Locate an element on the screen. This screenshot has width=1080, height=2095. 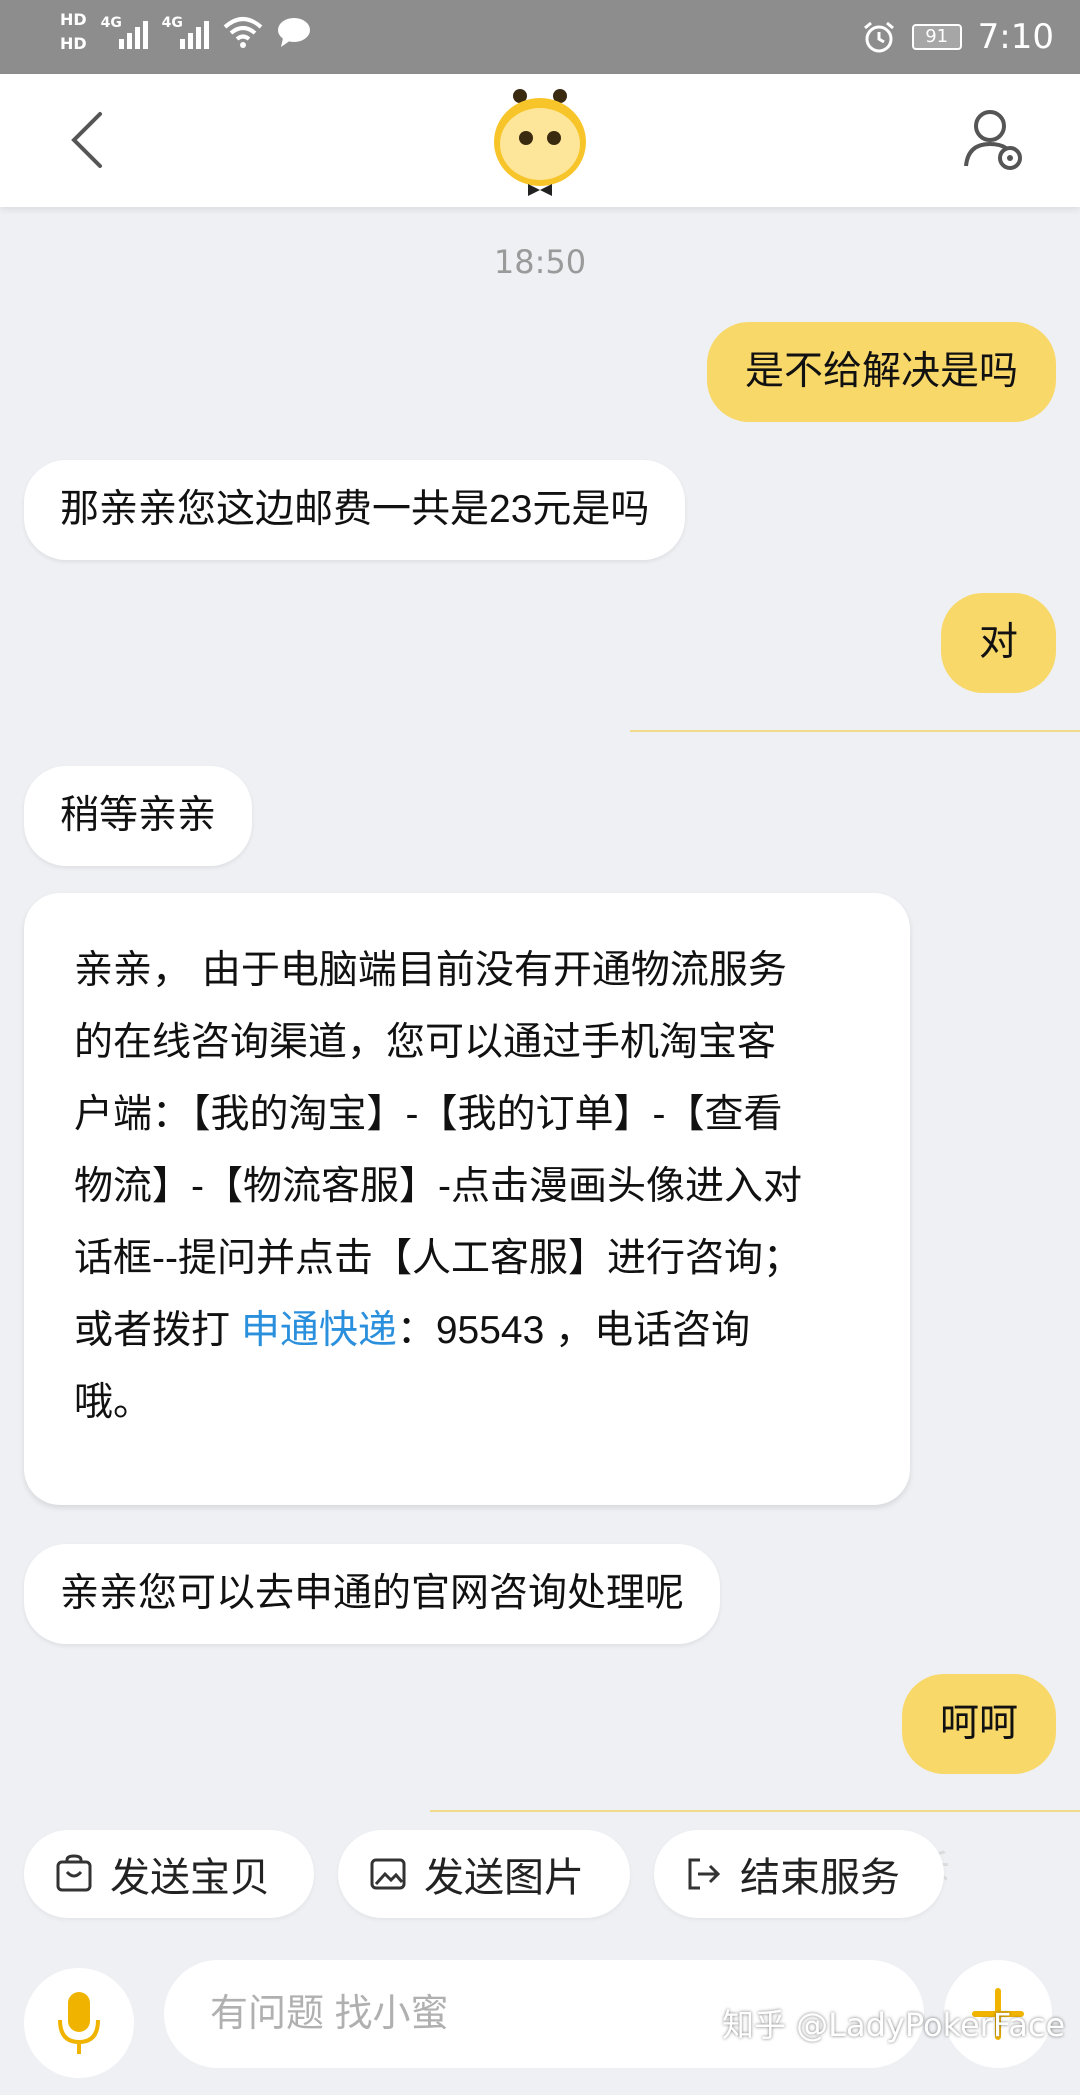
battery-icon: 91 is located at coordinates (936, 37).